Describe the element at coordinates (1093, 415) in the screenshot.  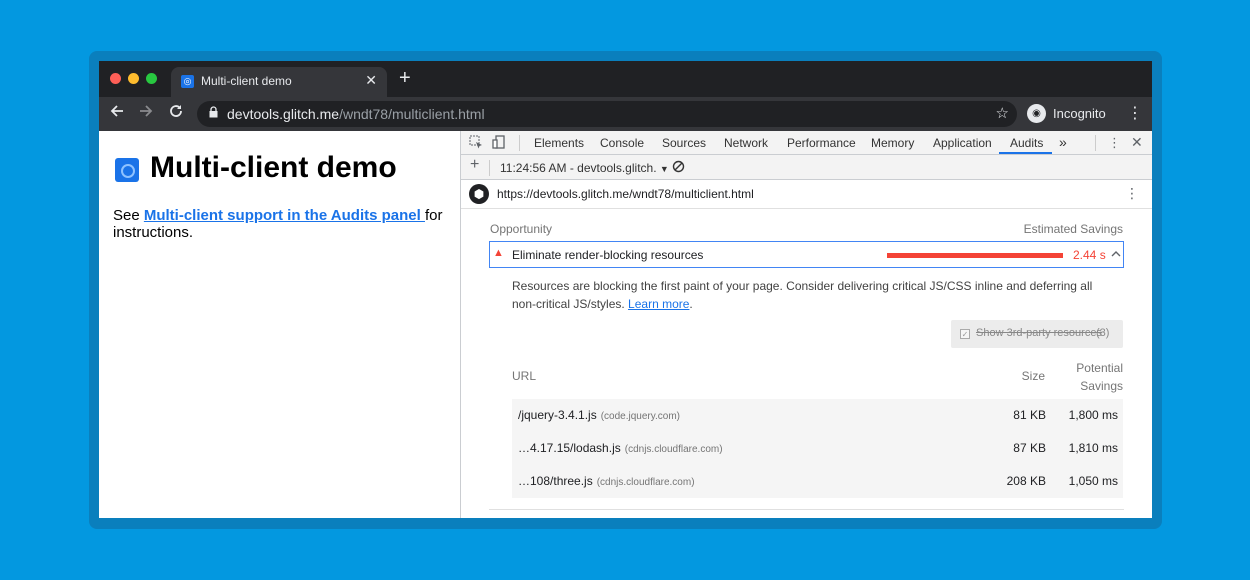
I see `resource-savings: 1,800 ms` at that location.